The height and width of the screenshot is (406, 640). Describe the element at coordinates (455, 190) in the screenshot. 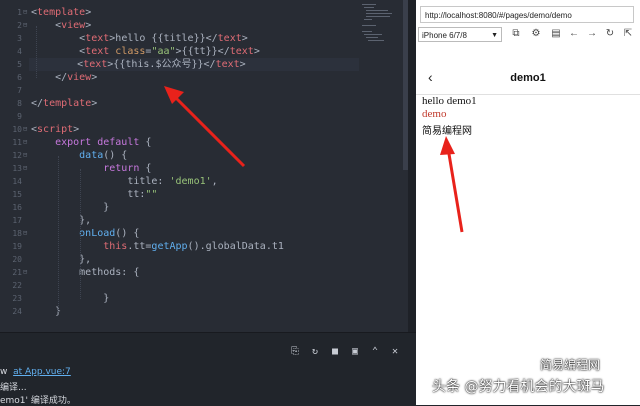

I see `arrow-preview` at that location.